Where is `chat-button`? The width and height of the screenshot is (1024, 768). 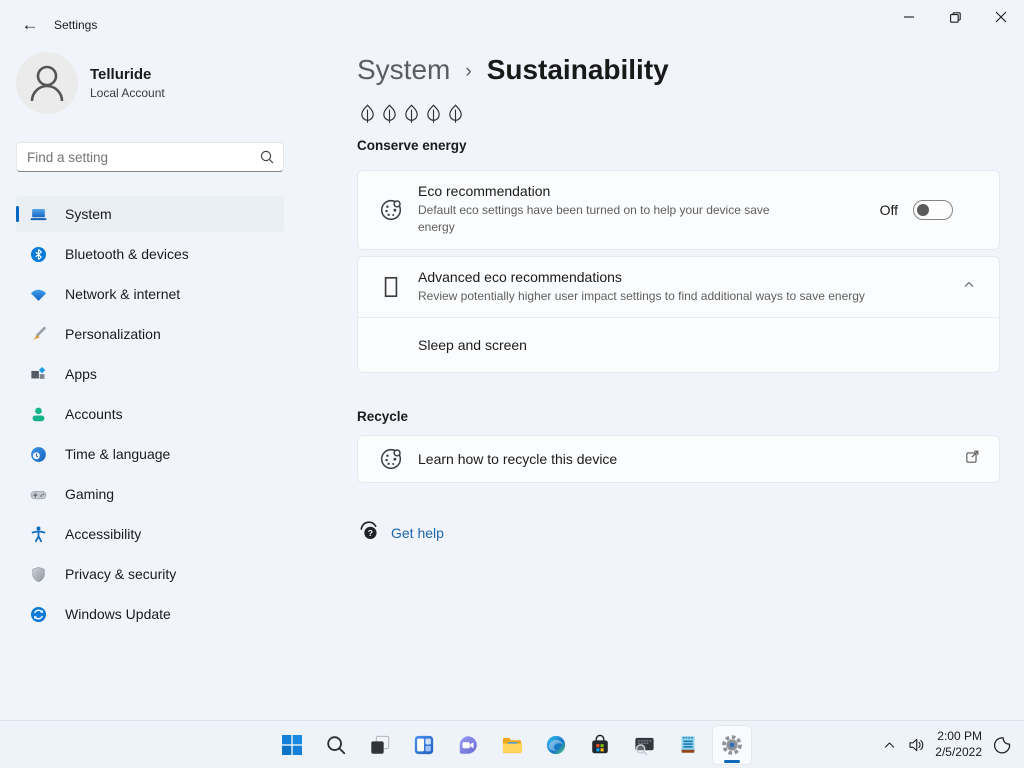 chat-button is located at coordinates (468, 745).